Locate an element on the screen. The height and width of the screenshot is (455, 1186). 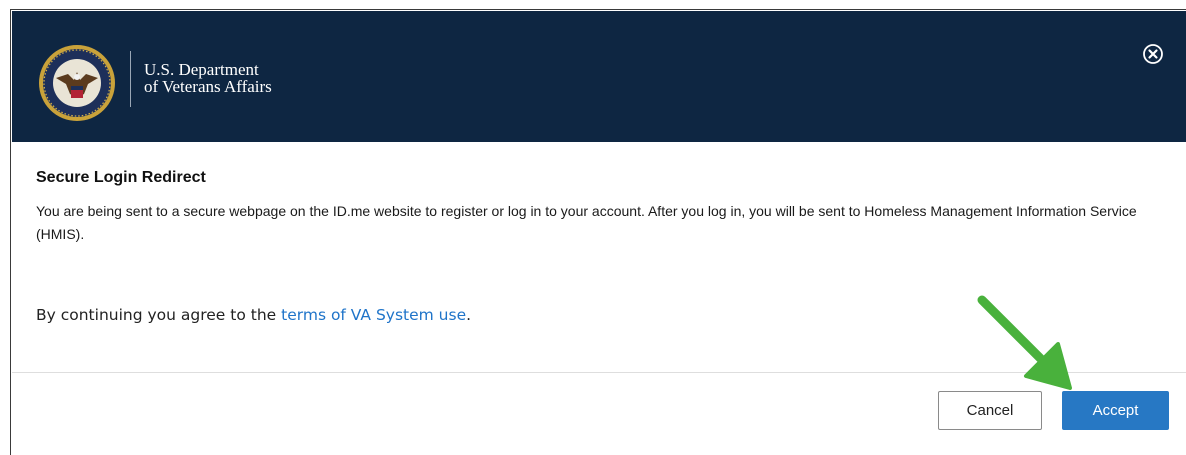
agency-name: U.S. Department of Veterans Affairs is located at coordinates (208, 78).